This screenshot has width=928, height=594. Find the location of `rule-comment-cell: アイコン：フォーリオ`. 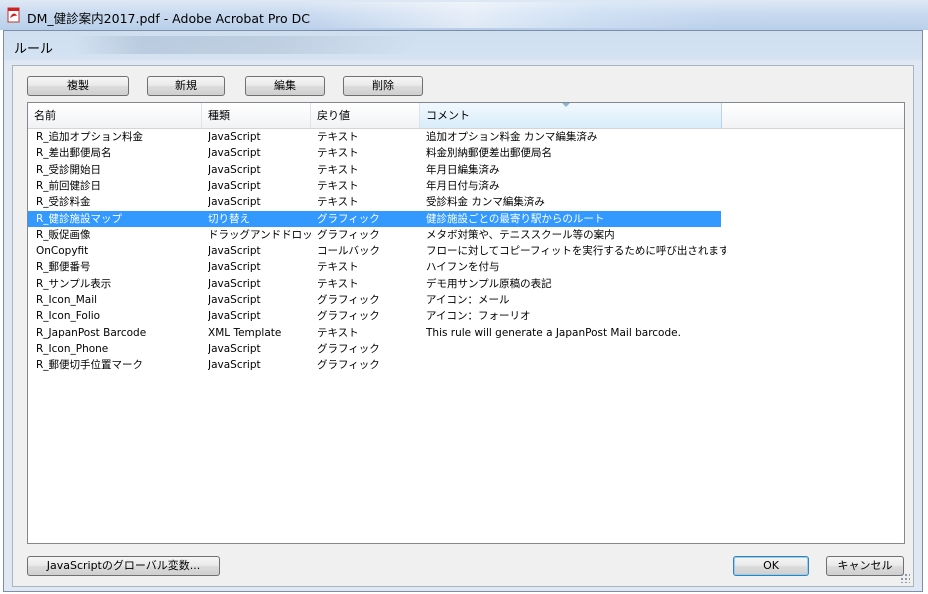

rule-comment-cell: アイコン：フォーリオ is located at coordinates (478, 316).